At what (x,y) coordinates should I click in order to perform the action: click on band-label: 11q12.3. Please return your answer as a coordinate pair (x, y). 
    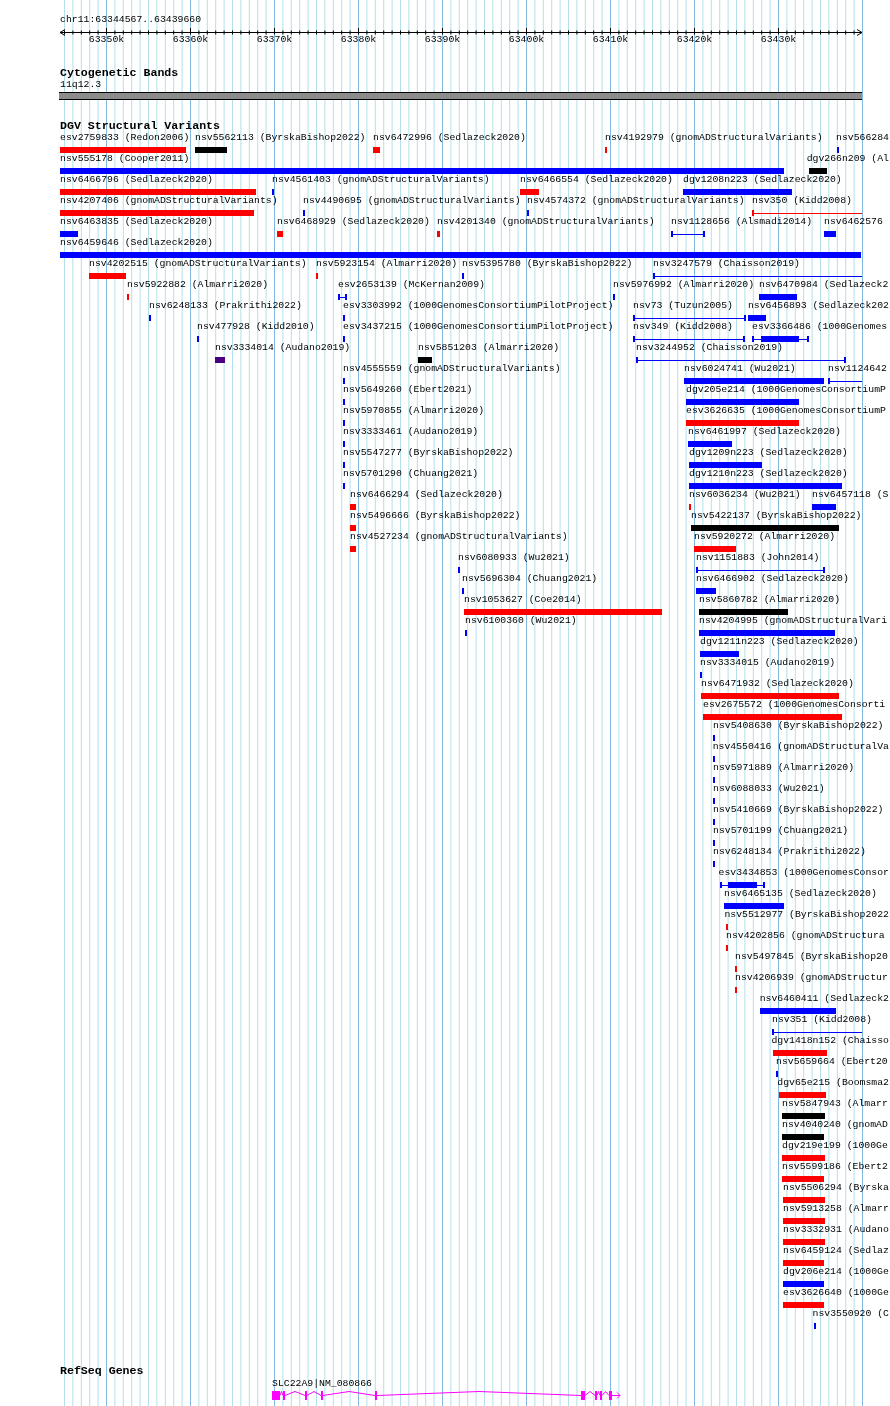
    Looking at the image, I should click on (81, 85).